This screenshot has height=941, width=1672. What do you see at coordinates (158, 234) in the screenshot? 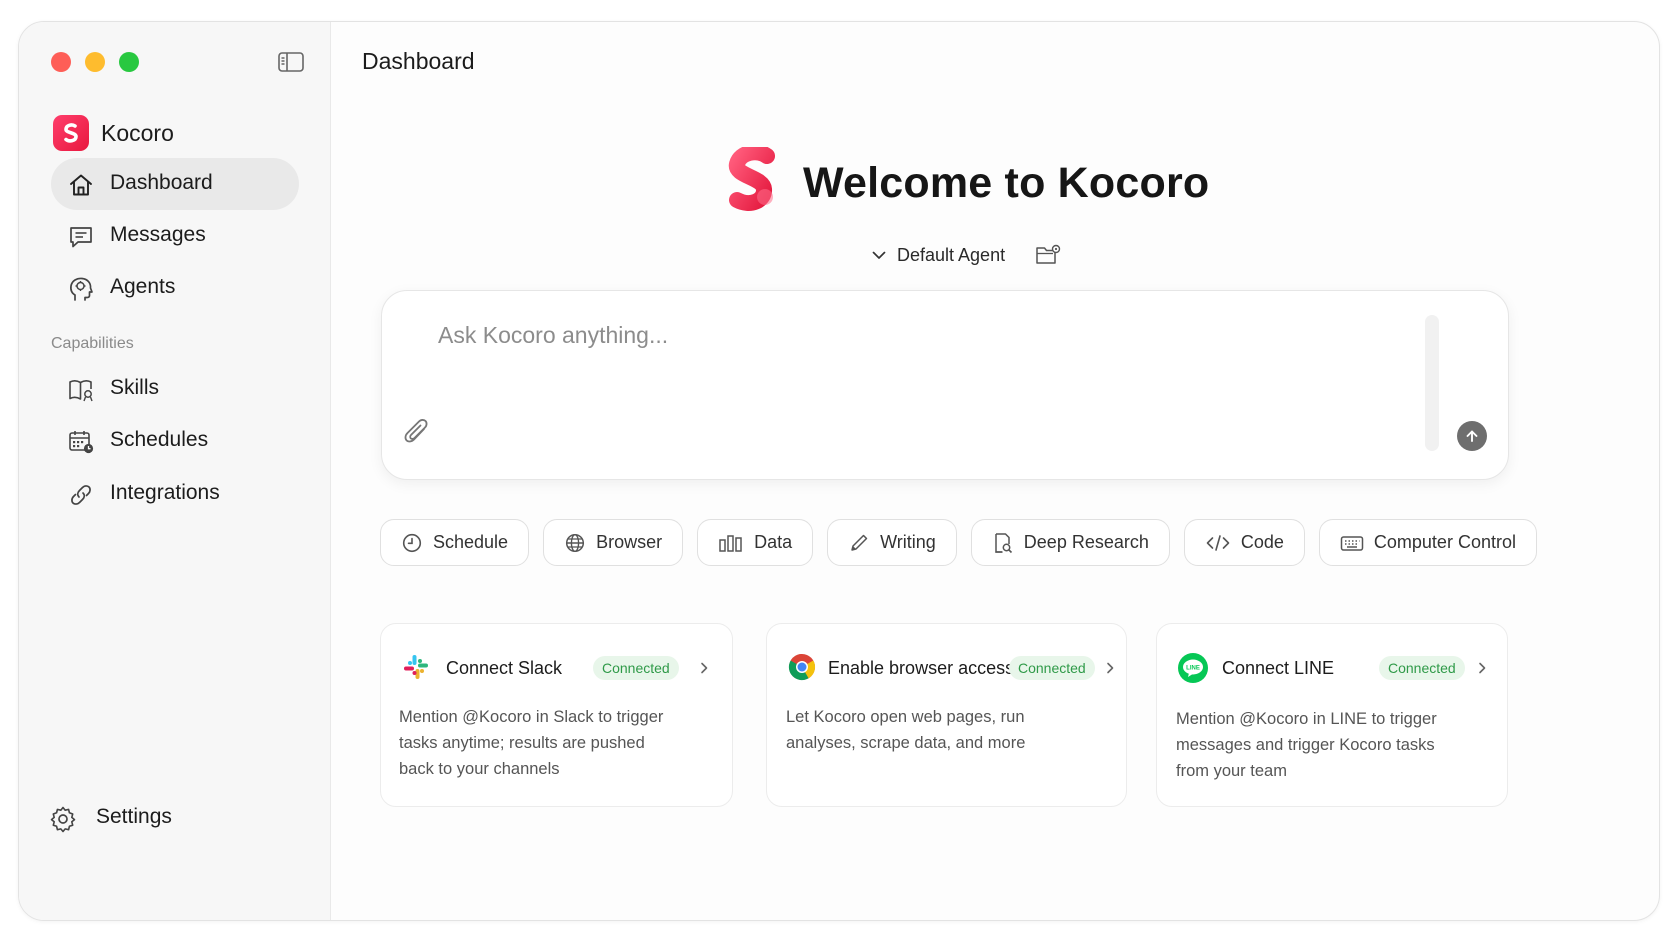
I see `sidebar-item-label: Messages` at bounding box center [158, 234].